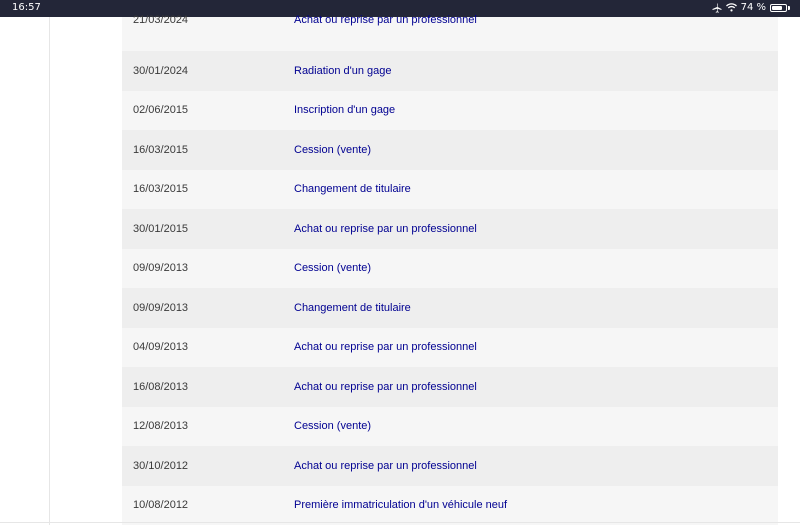 This screenshot has width=800, height=525. Describe the element at coordinates (731, 7) in the screenshot. I see `wifi-icon` at that location.